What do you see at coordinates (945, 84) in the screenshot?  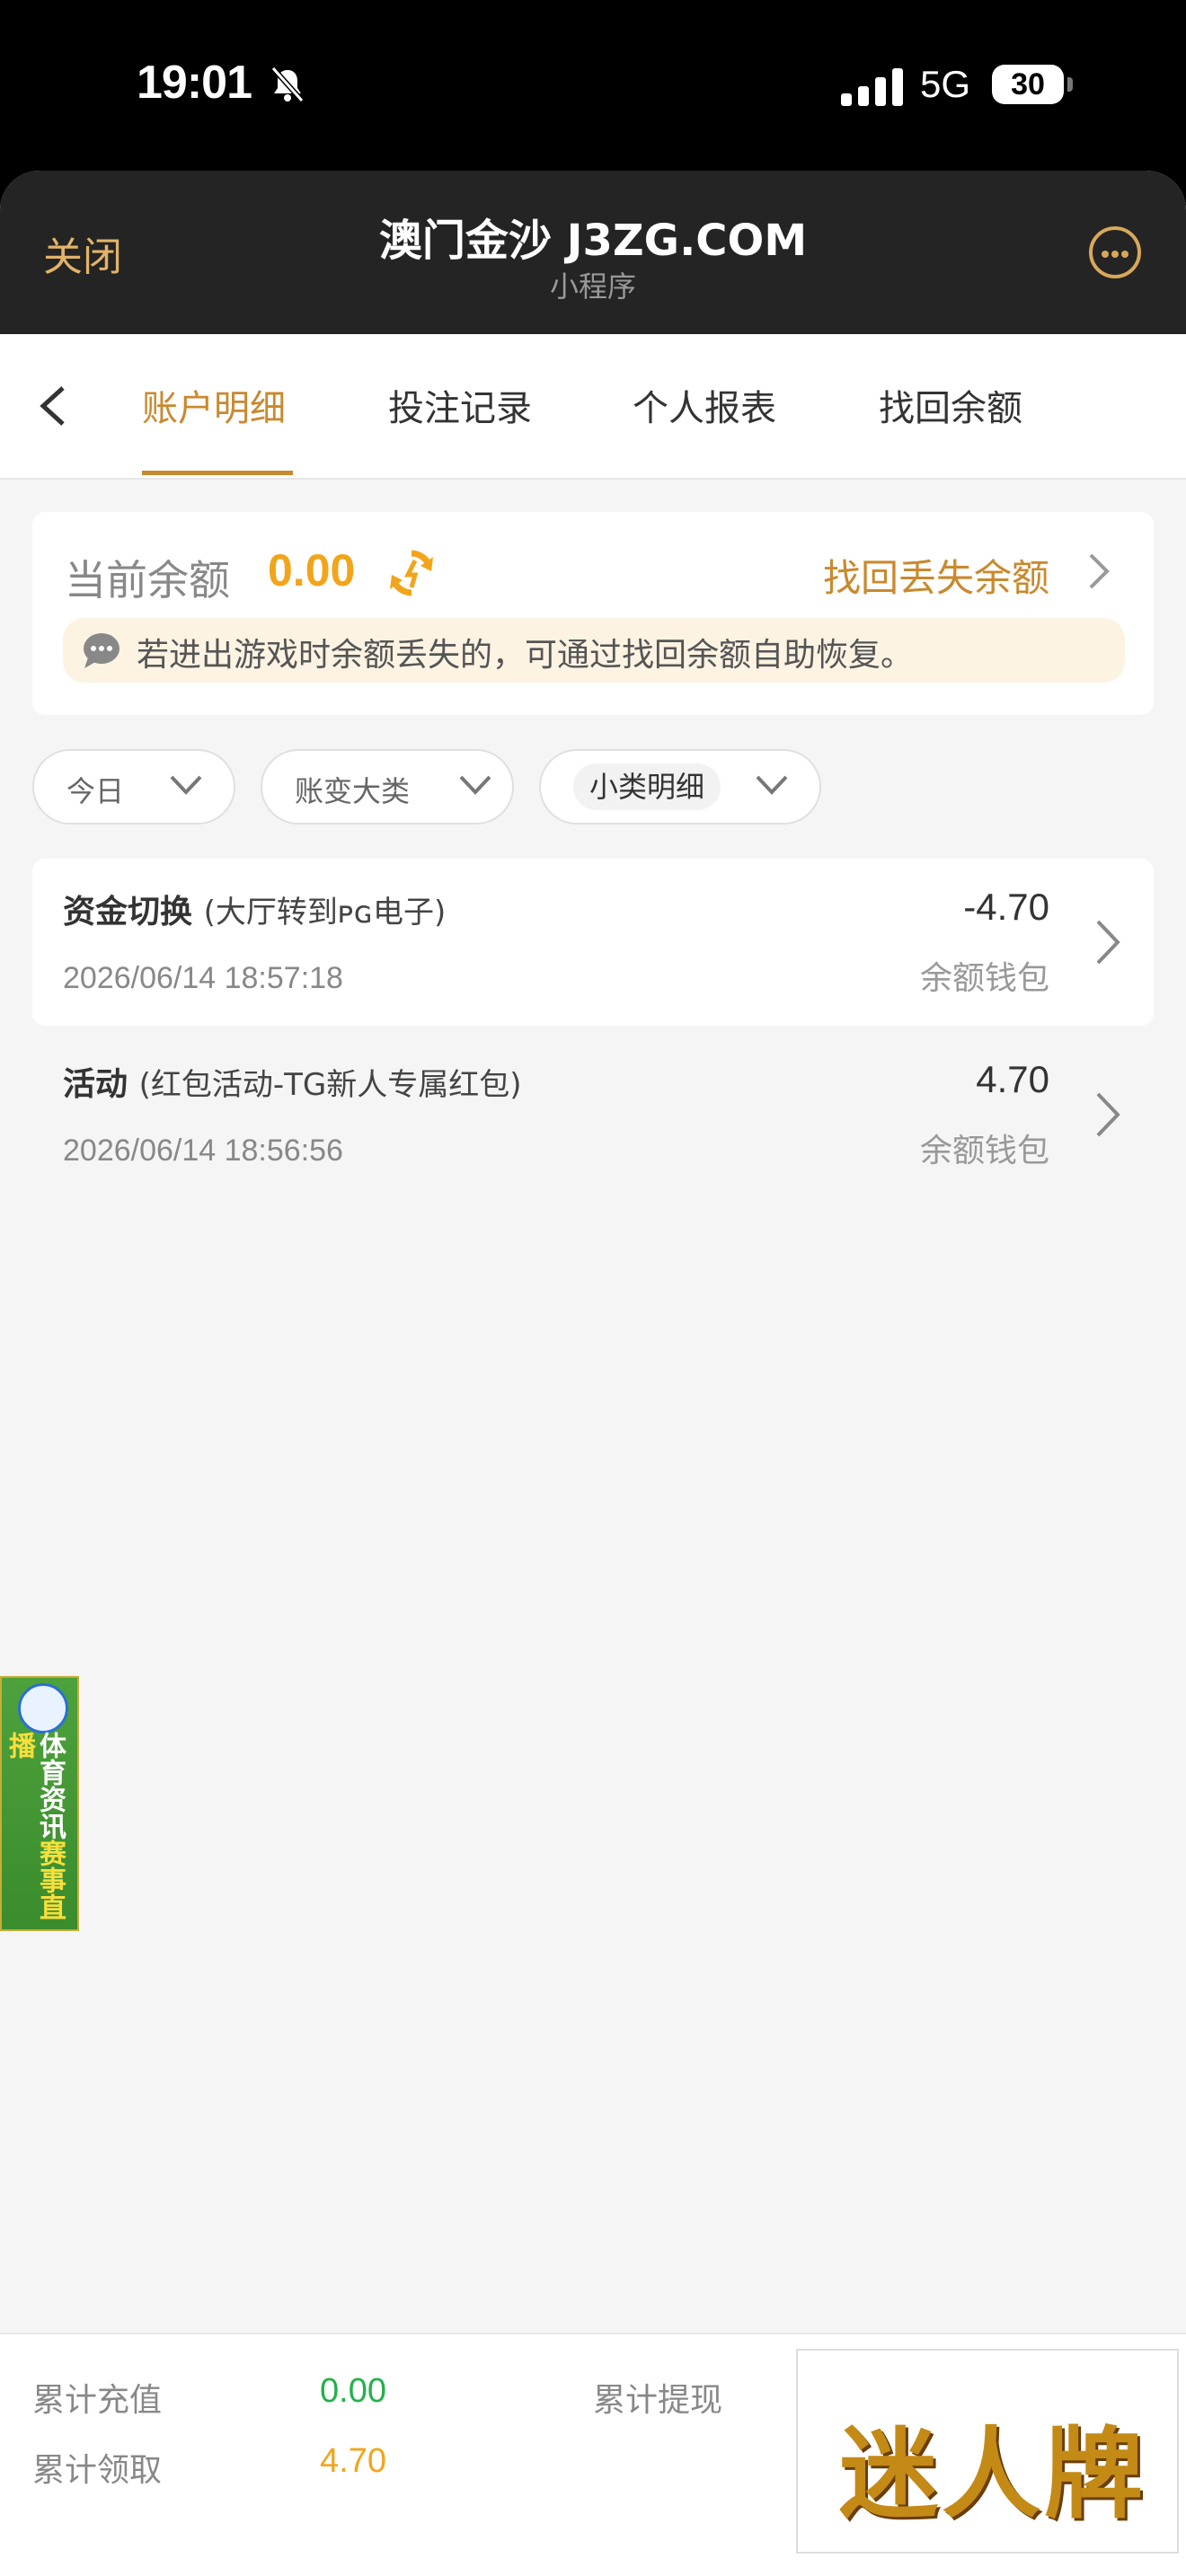 I see `network-type: 5G` at bounding box center [945, 84].